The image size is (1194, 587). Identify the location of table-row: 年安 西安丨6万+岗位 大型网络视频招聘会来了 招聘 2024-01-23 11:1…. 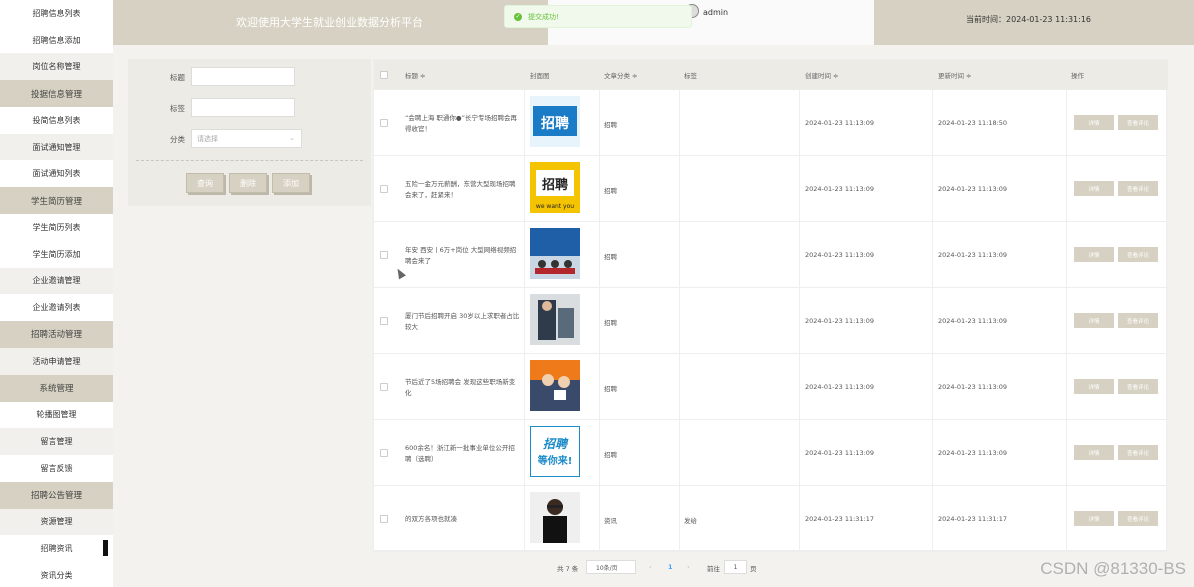
(771, 255).